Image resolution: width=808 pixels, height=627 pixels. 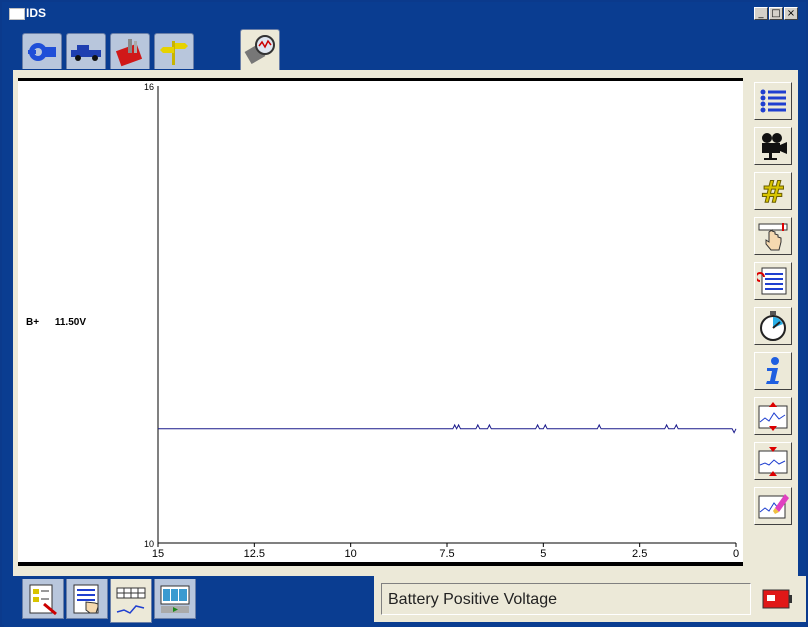 What do you see at coordinates (405, 46) in the screenshot?
I see `top-tab-bar` at bounding box center [405, 46].